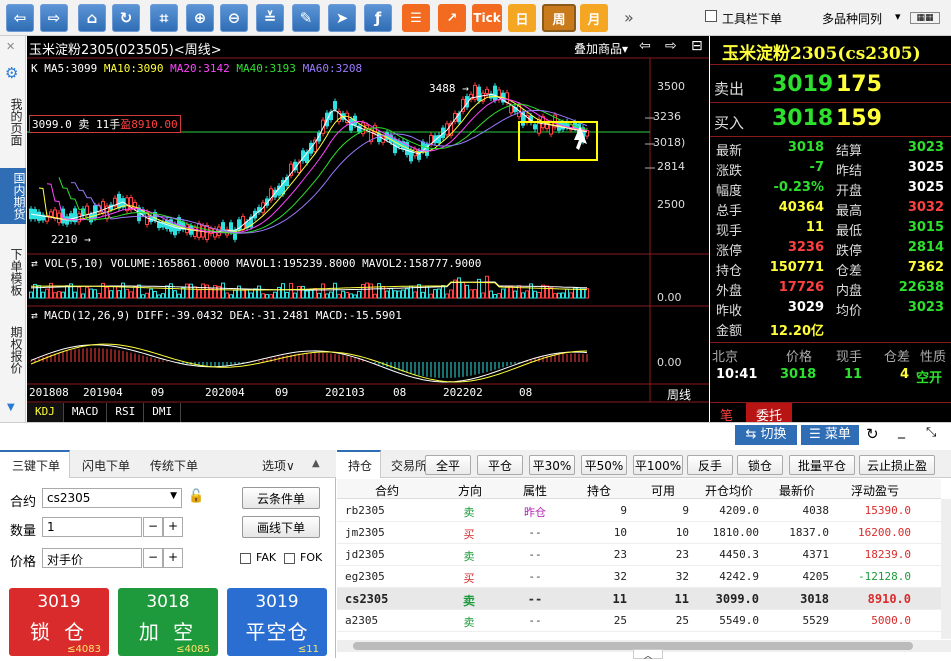 Image resolution: width=951 pixels, height=661 pixels. I want to click on table-row: rb2305 卖 昨仓 9 9 4209.0 4038 15390.0, so click(639, 511).